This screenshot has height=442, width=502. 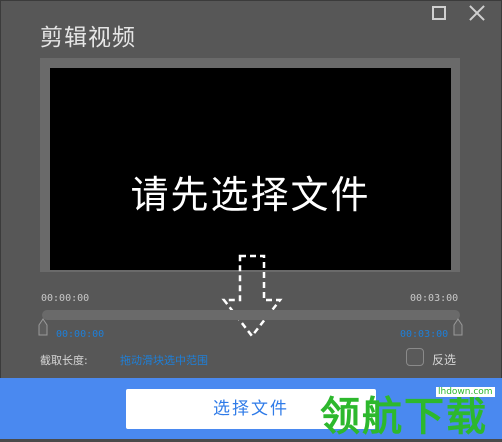 I want to click on watermark-logo: 领航下载 lhdown.com, so click(x=409, y=412).